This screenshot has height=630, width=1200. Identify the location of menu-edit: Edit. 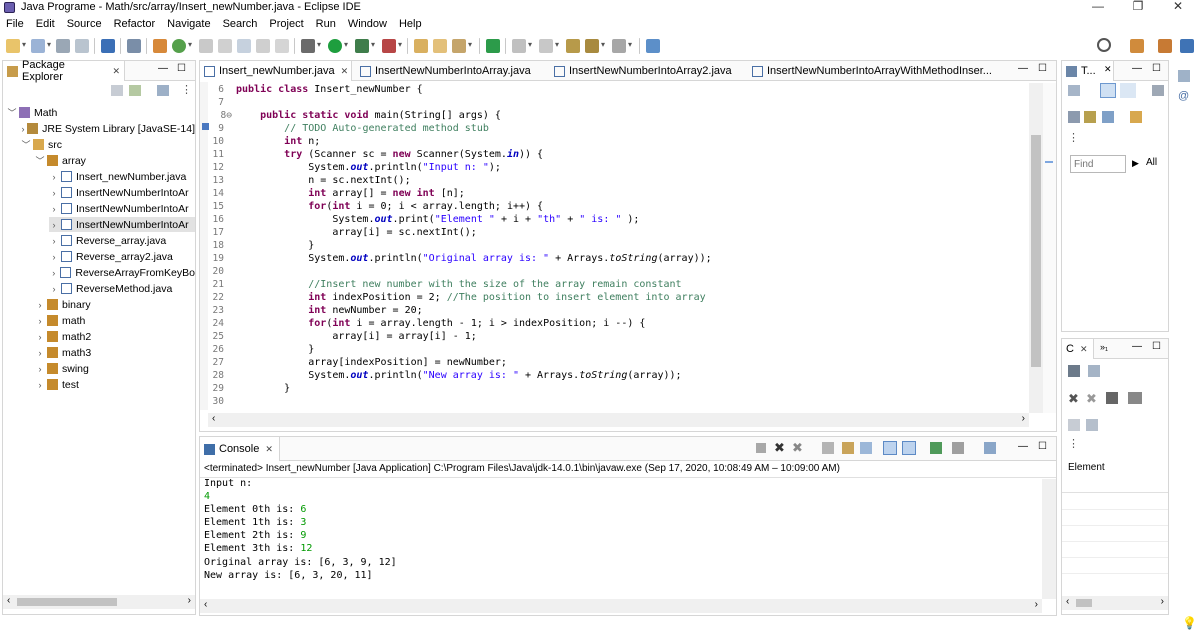
(45, 24).